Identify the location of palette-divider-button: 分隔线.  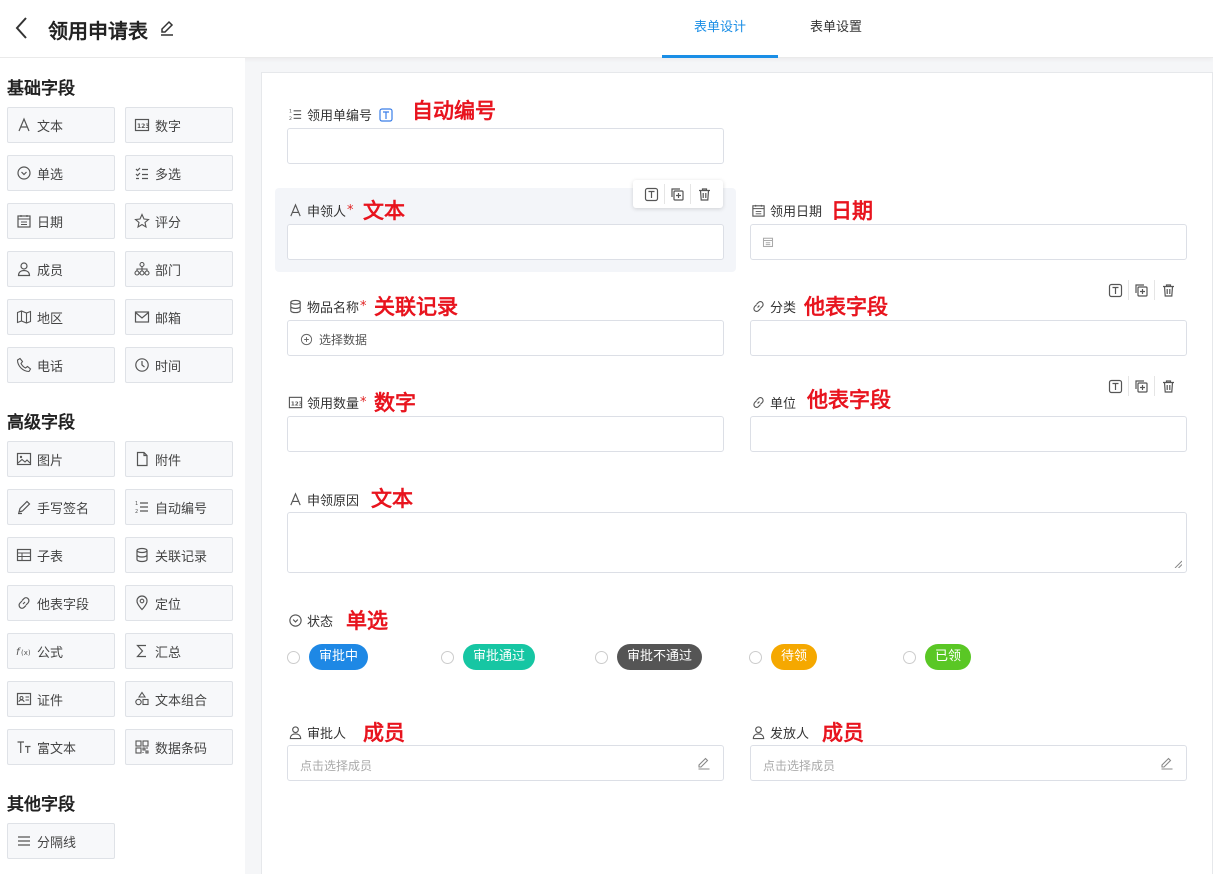
(61, 841).